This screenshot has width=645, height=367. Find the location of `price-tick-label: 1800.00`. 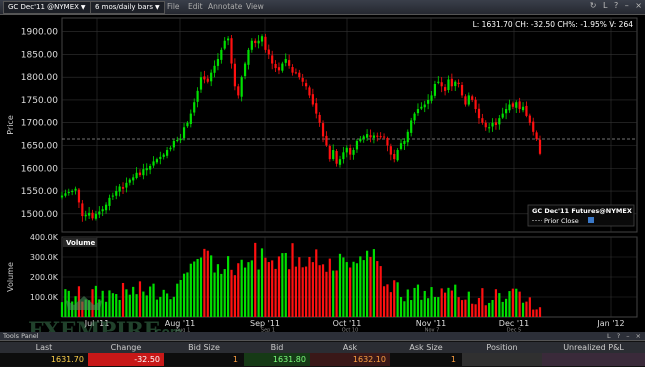

price-tick-label: 1800.00 is located at coordinates (39, 78).